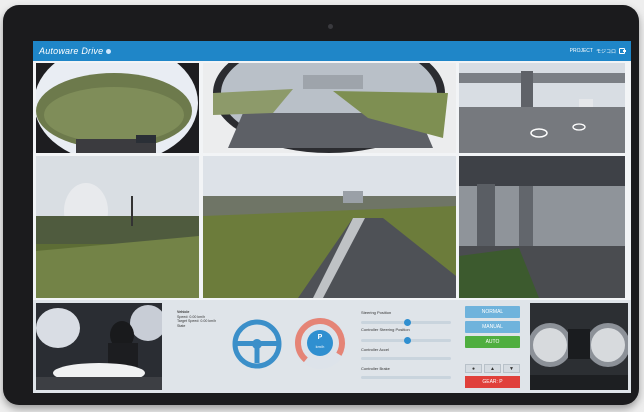  What do you see at coordinates (492, 342) in the screenshot?
I see `auto-mode-button: AUTO` at bounding box center [492, 342].